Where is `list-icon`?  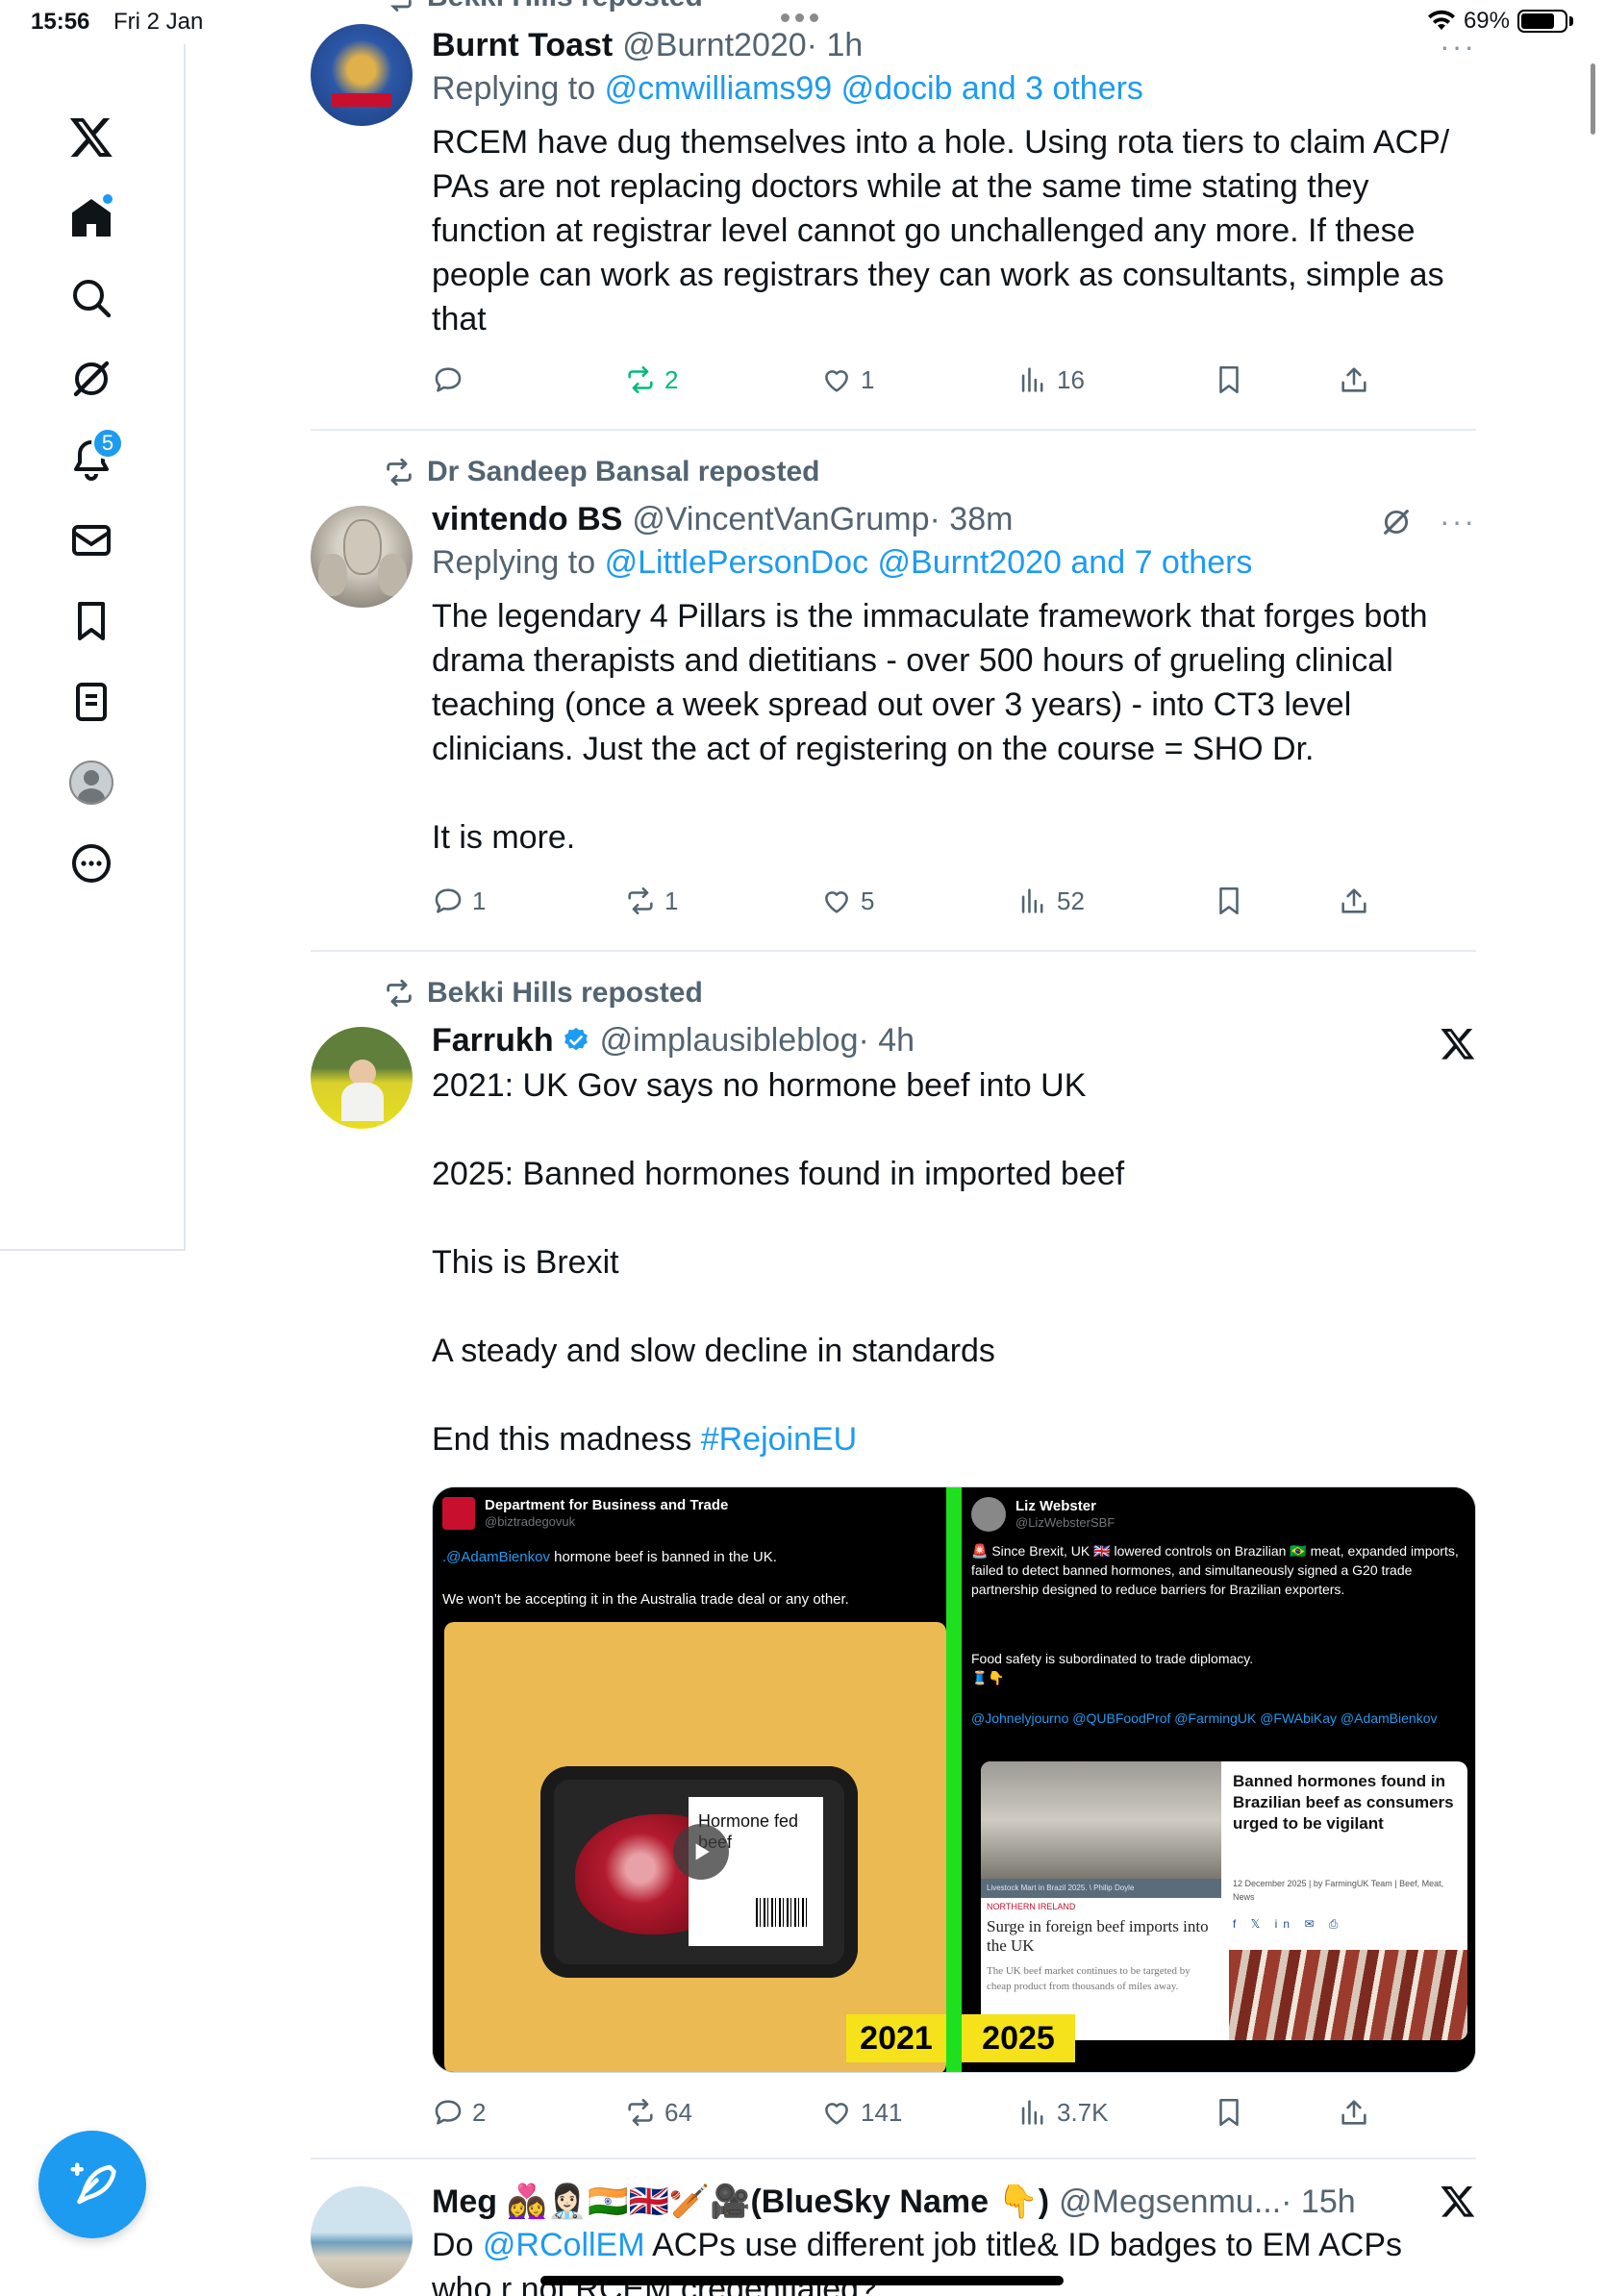
list-icon is located at coordinates (91, 702).